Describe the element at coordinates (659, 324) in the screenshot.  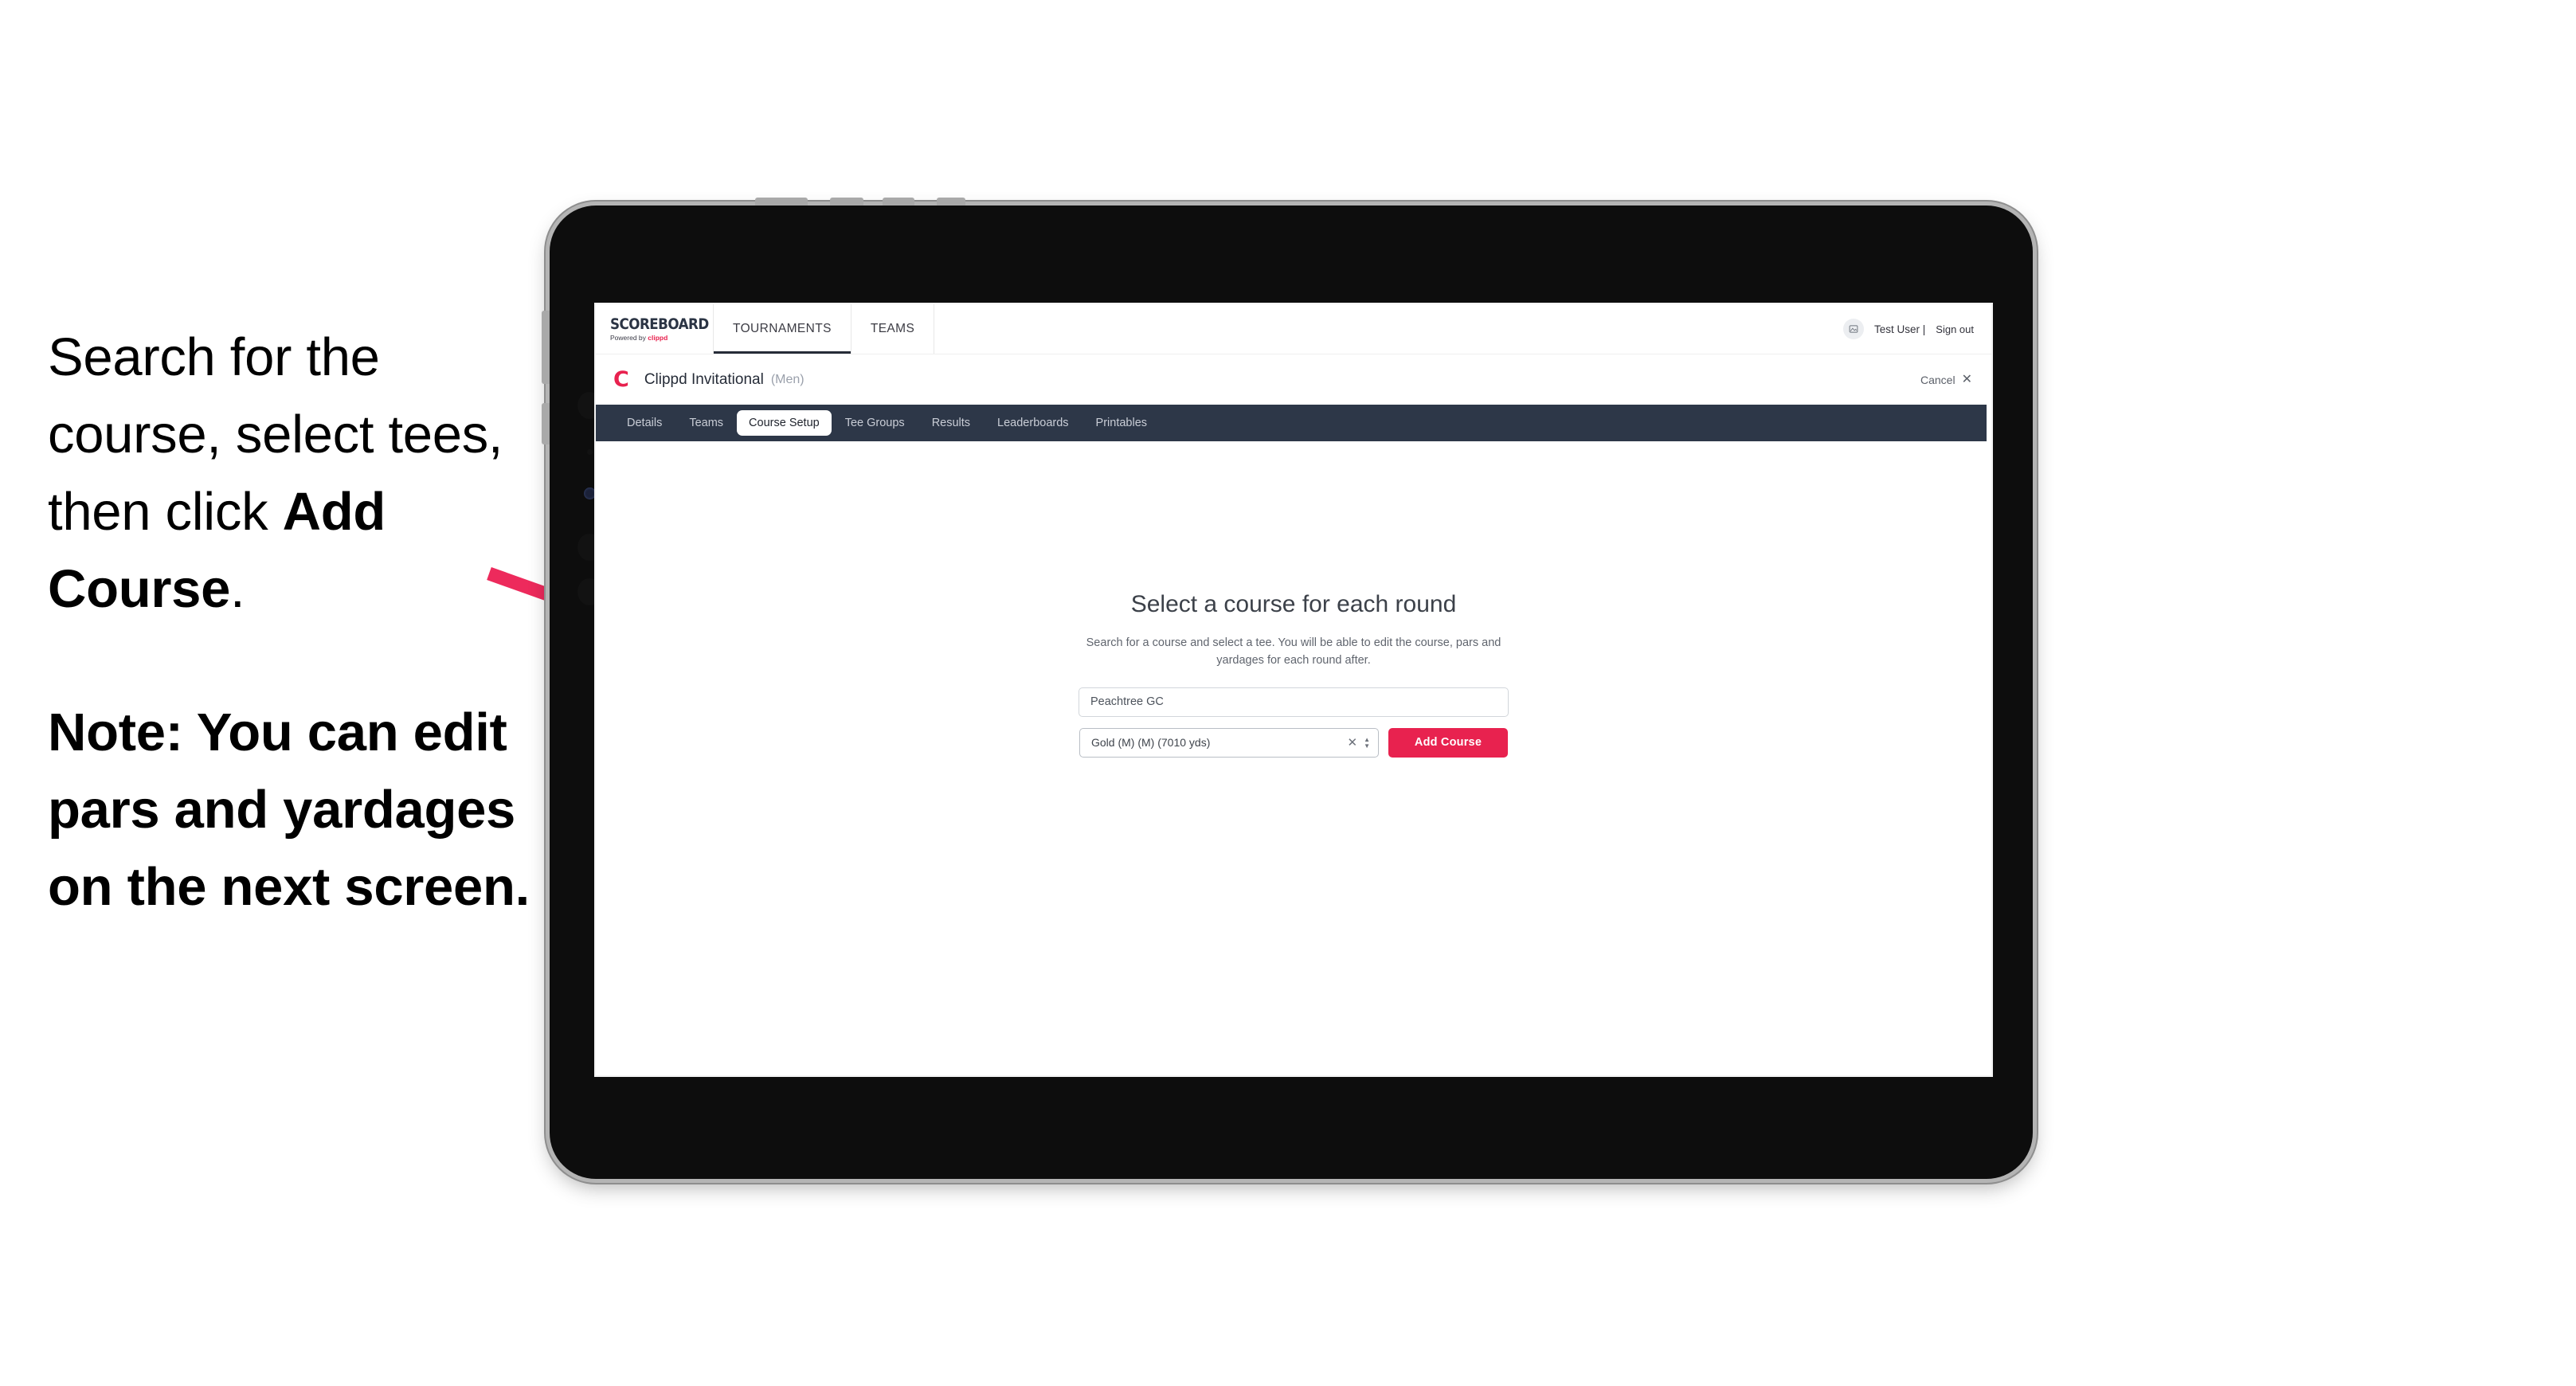
I see `brand-wordmark: SCOREBOARD` at that location.